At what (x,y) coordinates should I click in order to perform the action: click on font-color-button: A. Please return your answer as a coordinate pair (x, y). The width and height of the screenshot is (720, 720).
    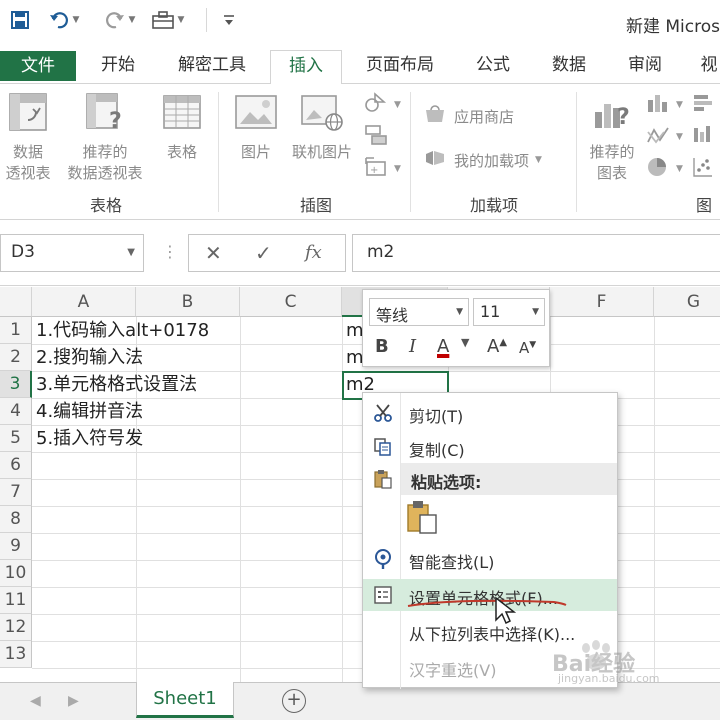
    Looking at the image, I should click on (443, 346).